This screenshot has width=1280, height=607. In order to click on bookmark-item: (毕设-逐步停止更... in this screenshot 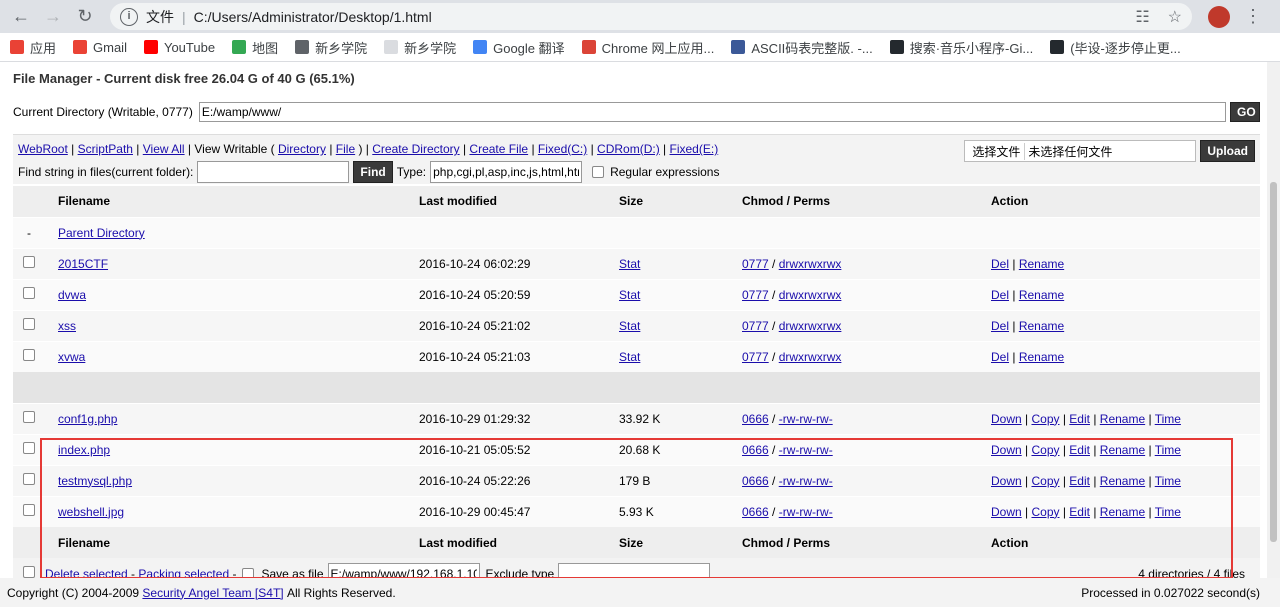, I will do `click(1115, 47)`.